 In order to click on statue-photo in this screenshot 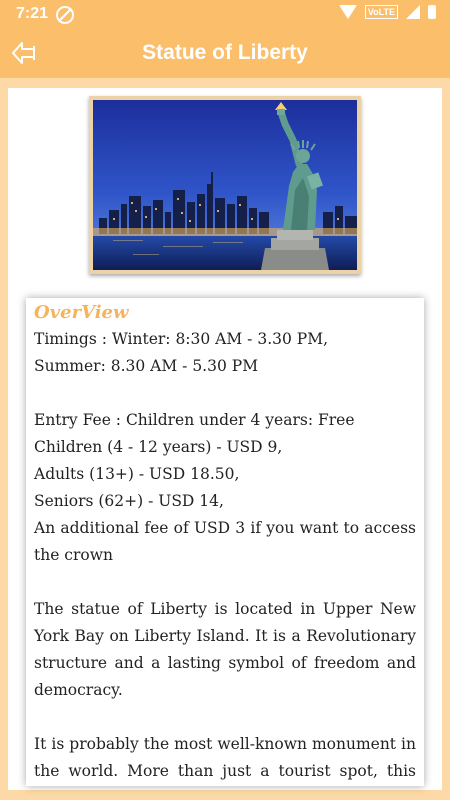, I will do `click(225, 185)`.